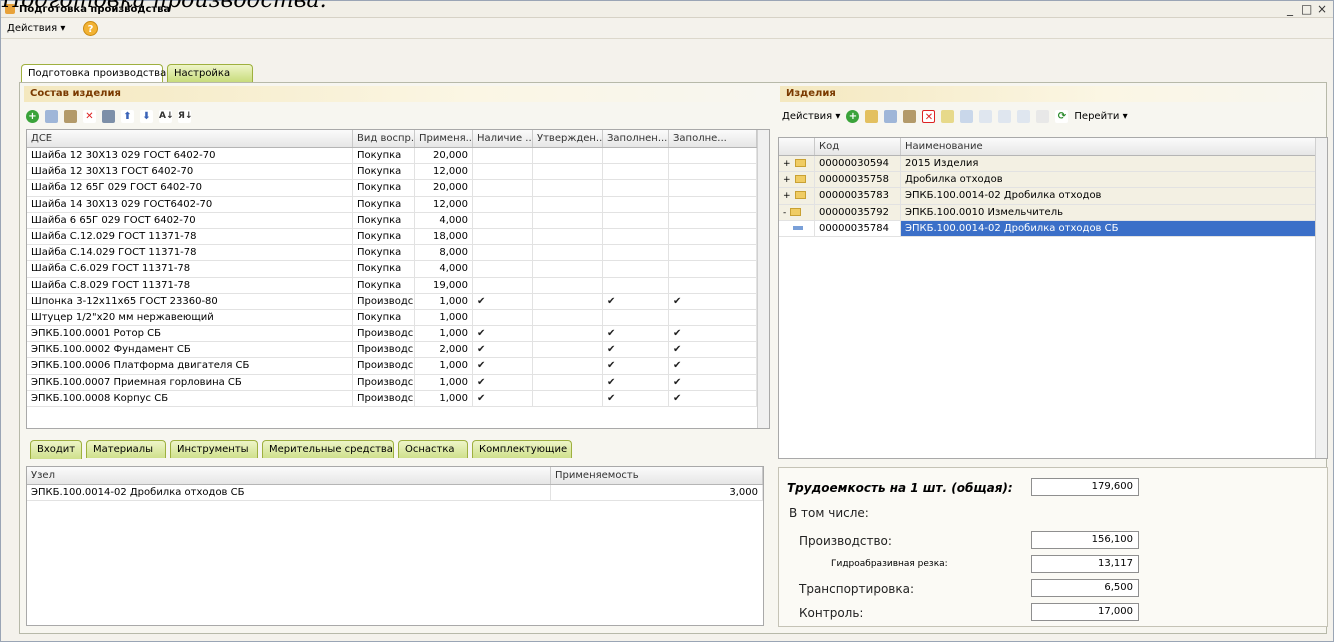 The width and height of the screenshot is (1334, 642). Describe the element at coordinates (398, 220) in the screenshot. I see `table-row: Шайба 6 65Г 029 ГОСТ 6402-70 Покупка 4,000` at that location.